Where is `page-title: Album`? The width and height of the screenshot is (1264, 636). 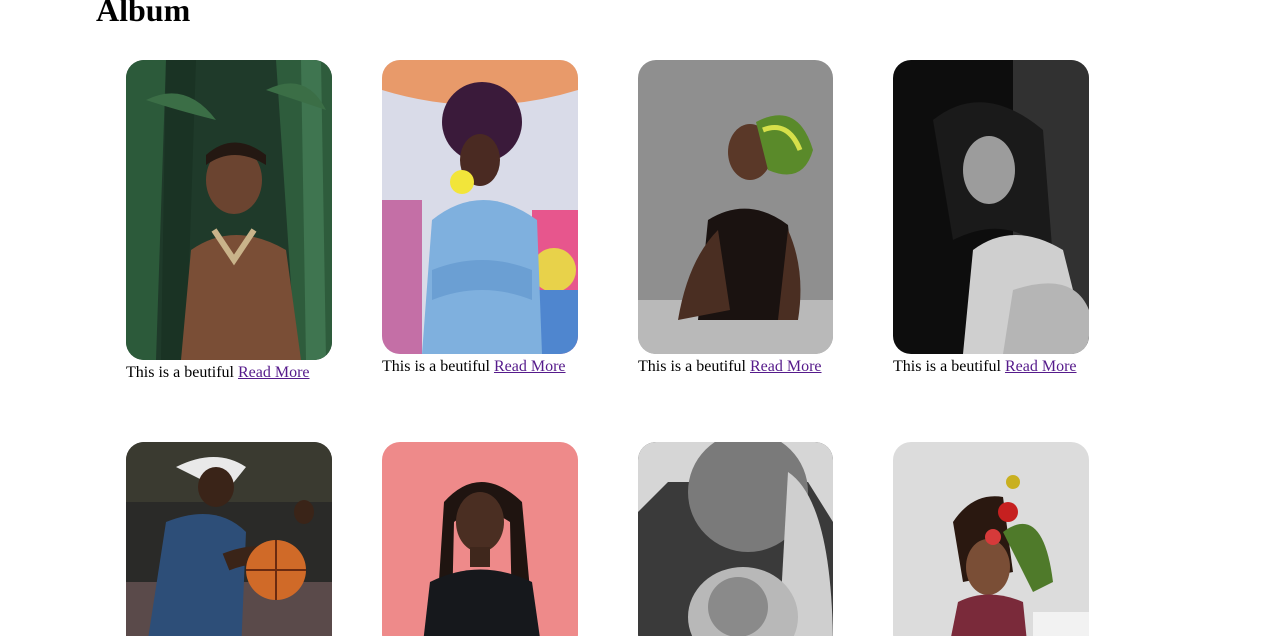 page-title: Album is located at coordinates (143, 14).